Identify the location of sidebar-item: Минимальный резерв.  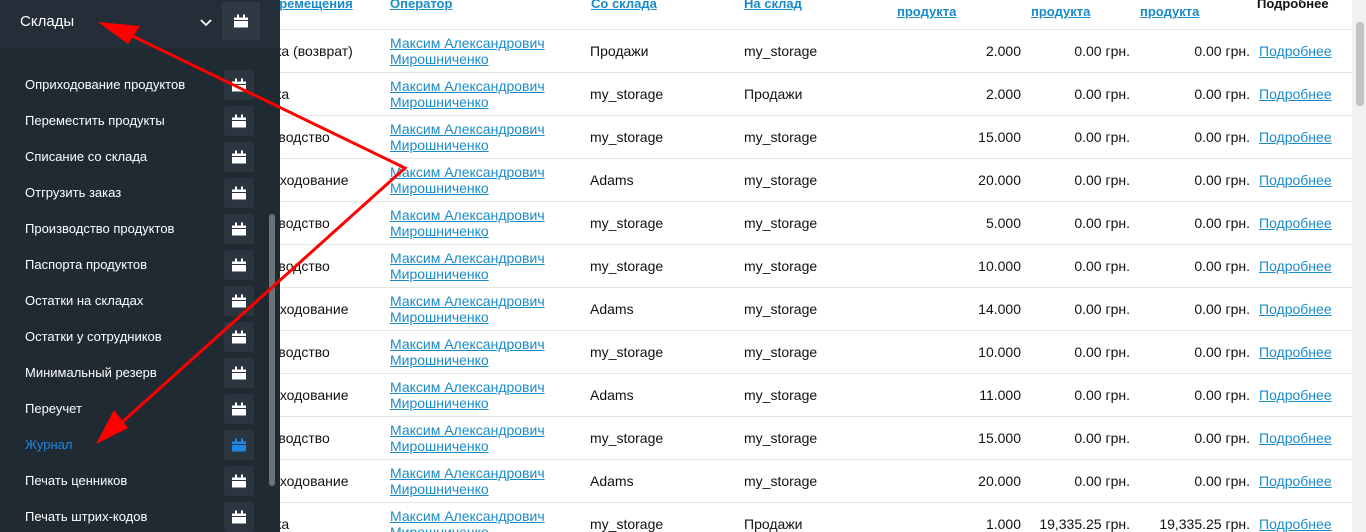
(131, 373).